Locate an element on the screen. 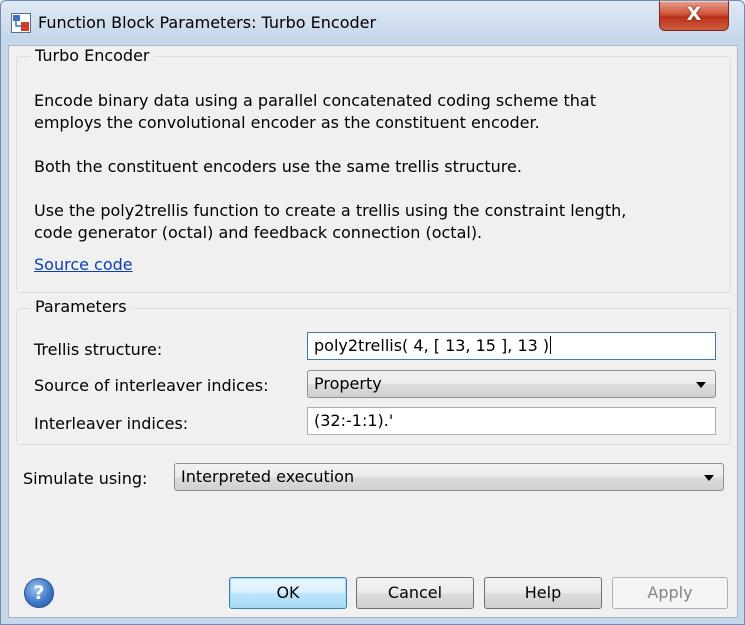 The height and width of the screenshot is (625, 745). cancel-button: Cancel is located at coordinates (415, 593).